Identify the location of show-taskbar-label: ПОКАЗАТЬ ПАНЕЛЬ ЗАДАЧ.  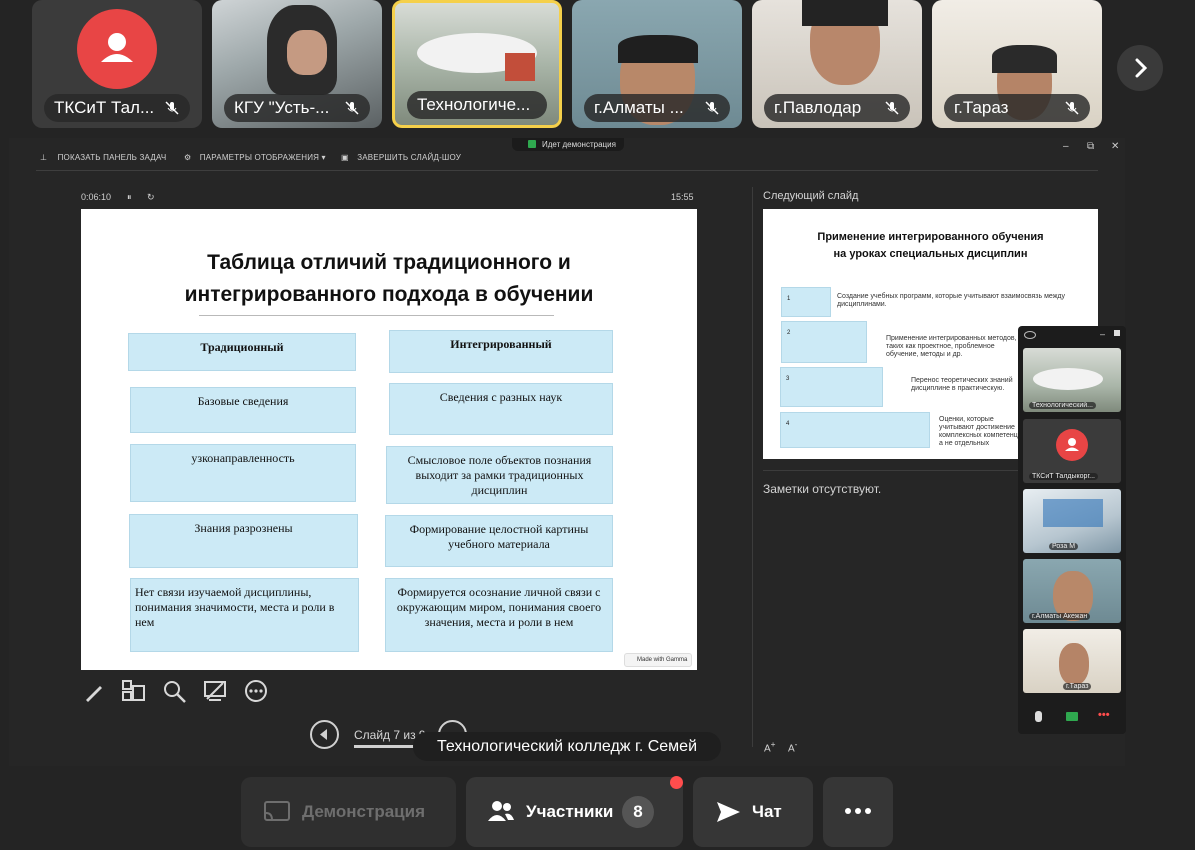
(112, 157).